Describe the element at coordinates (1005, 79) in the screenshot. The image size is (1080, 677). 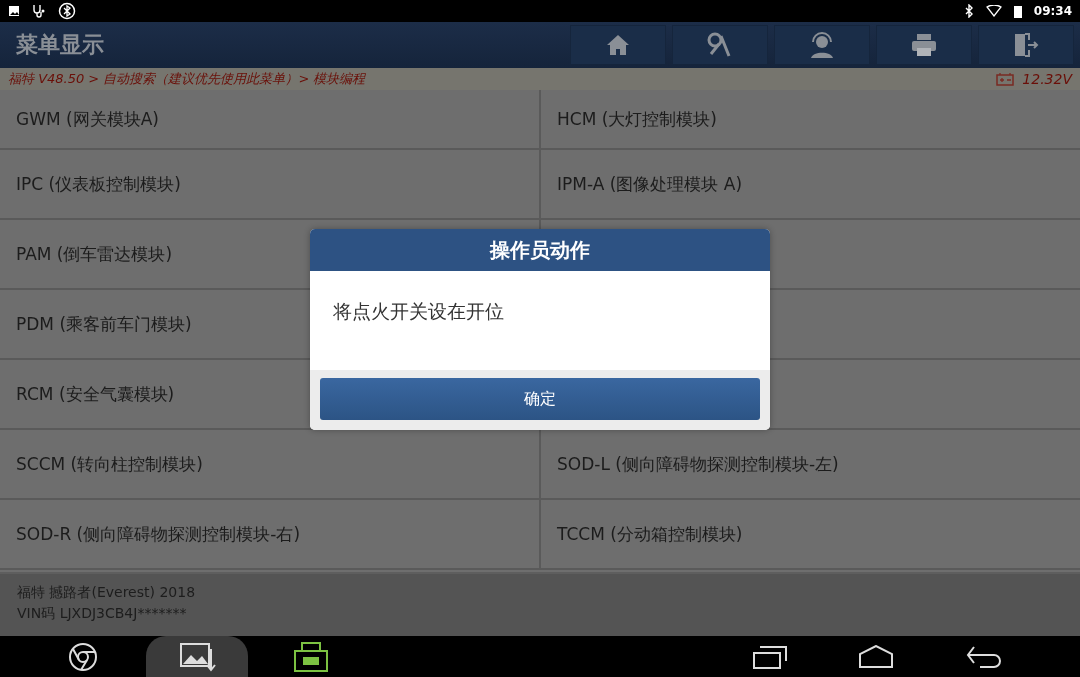
I see `car-battery-icon` at that location.